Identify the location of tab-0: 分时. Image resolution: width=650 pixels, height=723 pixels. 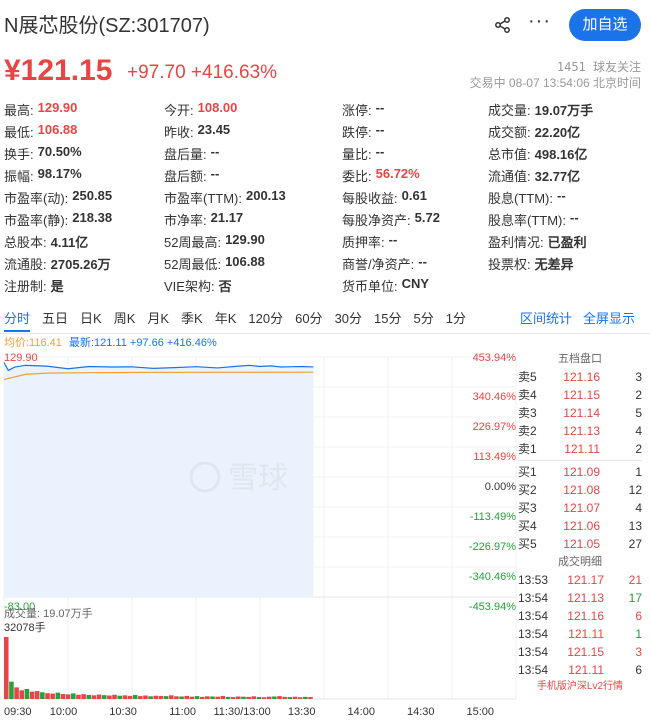
(17, 320).